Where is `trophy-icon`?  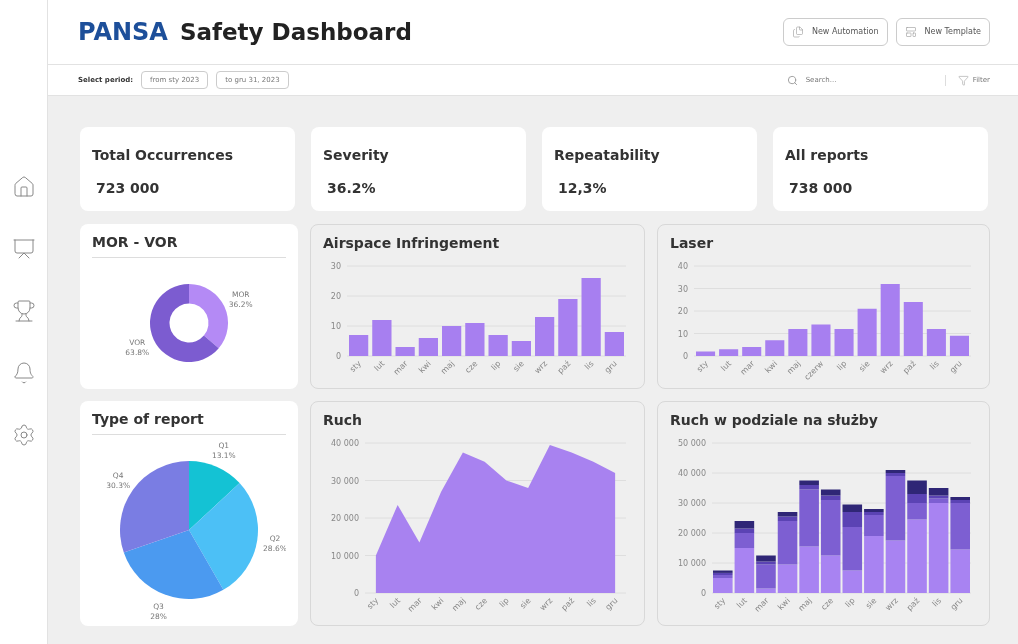 trophy-icon is located at coordinates (23, 311).